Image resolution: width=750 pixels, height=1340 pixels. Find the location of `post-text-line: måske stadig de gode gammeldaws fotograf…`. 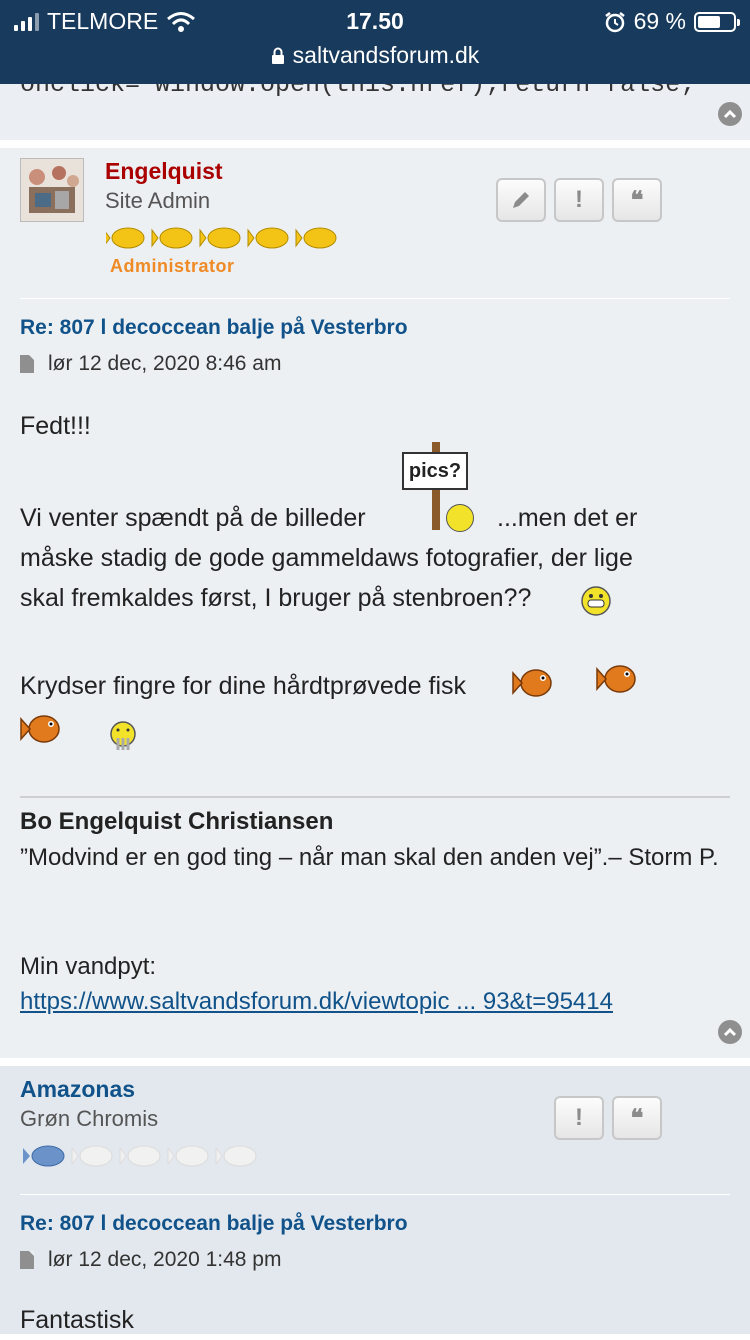

post-text-line: måske stadig de gode gammeldaws fotograf… is located at coordinates (326, 558).